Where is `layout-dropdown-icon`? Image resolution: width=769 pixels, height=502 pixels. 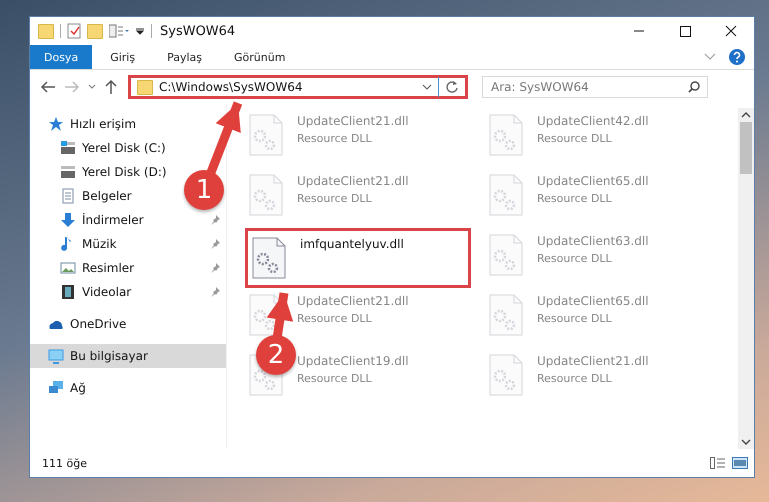
layout-dropdown-icon is located at coordinates (119, 31).